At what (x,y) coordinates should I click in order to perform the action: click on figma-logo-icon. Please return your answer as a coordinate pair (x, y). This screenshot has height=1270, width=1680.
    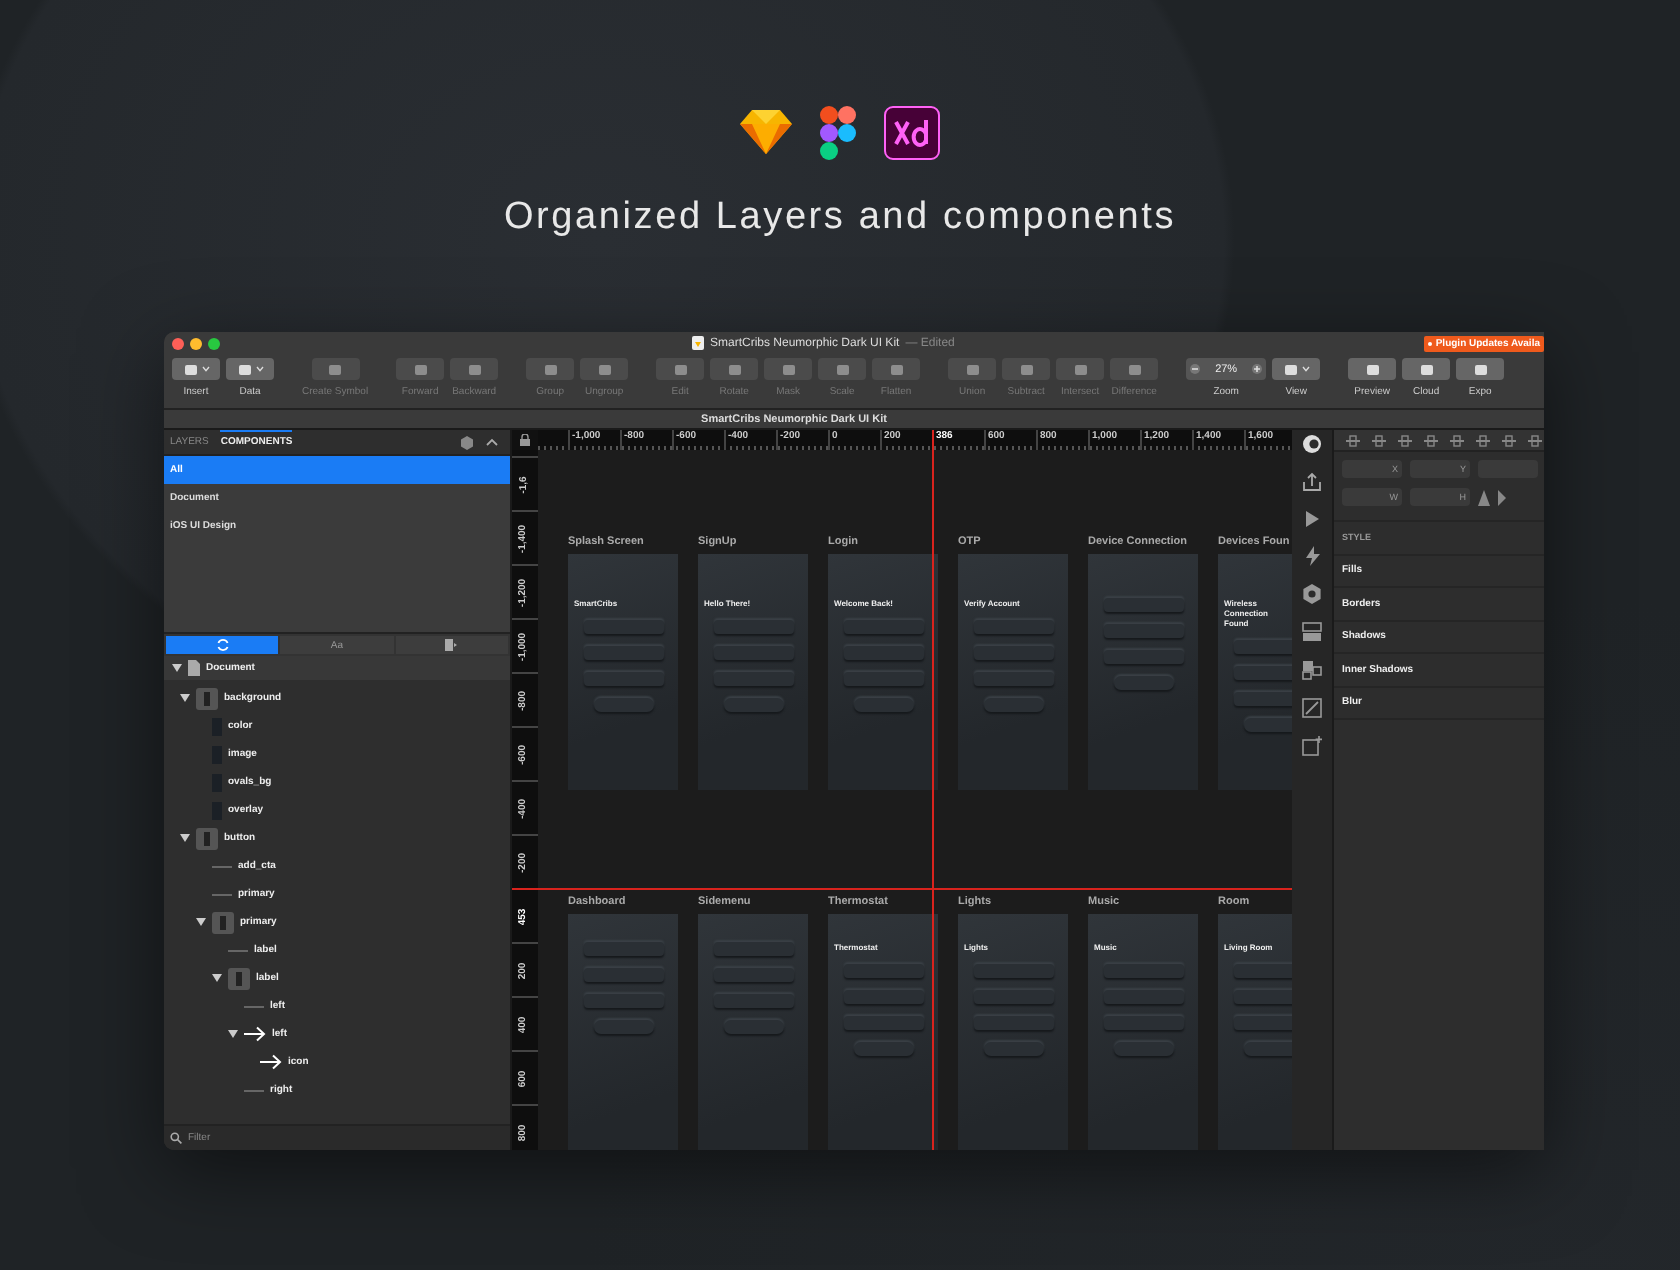
    Looking at the image, I should click on (838, 132).